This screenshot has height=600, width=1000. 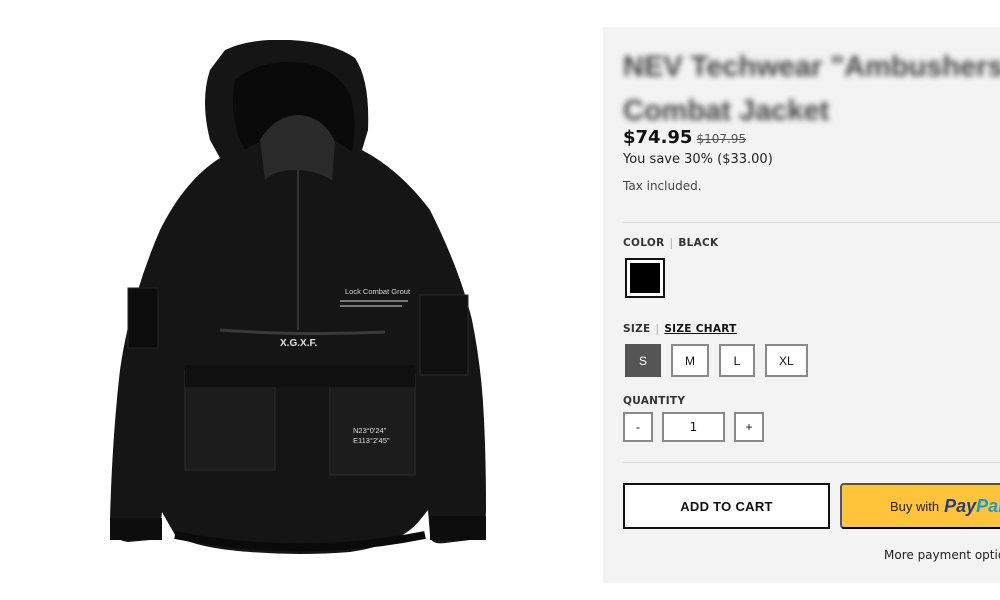 What do you see at coordinates (298, 343) in the screenshot?
I see `brand-print: X.G.X.F.` at bounding box center [298, 343].